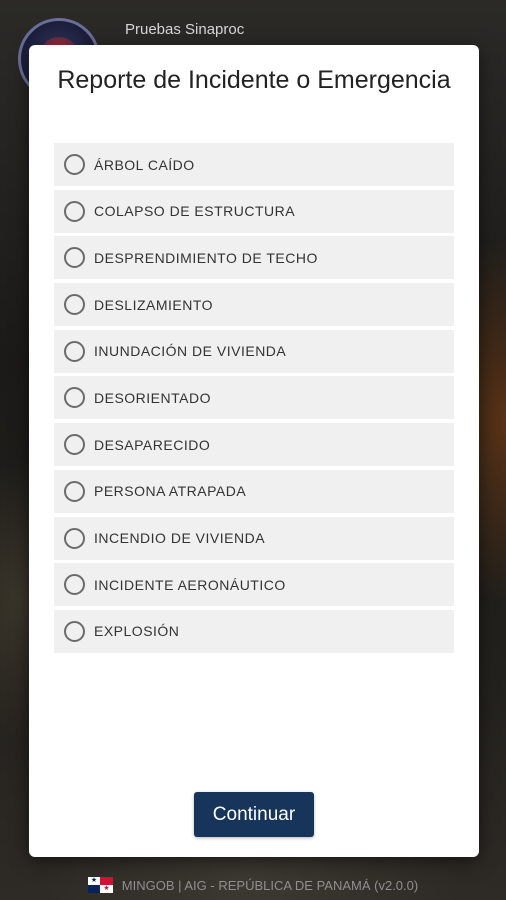 The height and width of the screenshot is (900, 506). Describe the element at coordinates (254, 80) in the screenshot. I see `dialog-title: Reporte de Incidente o Emergencia` at that location.